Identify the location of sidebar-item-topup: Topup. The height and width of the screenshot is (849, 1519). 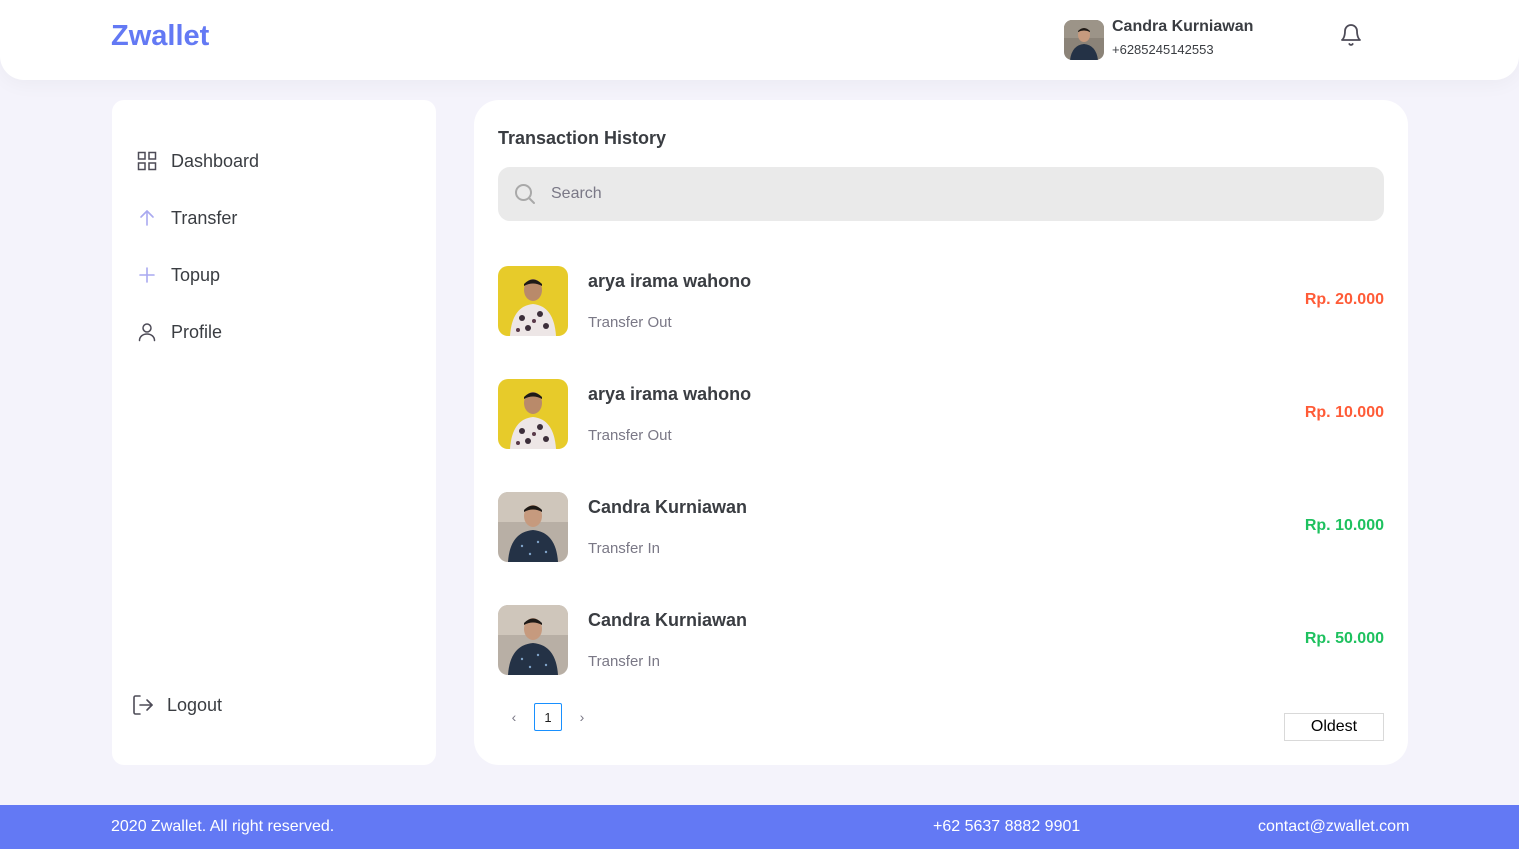
(178, 275).